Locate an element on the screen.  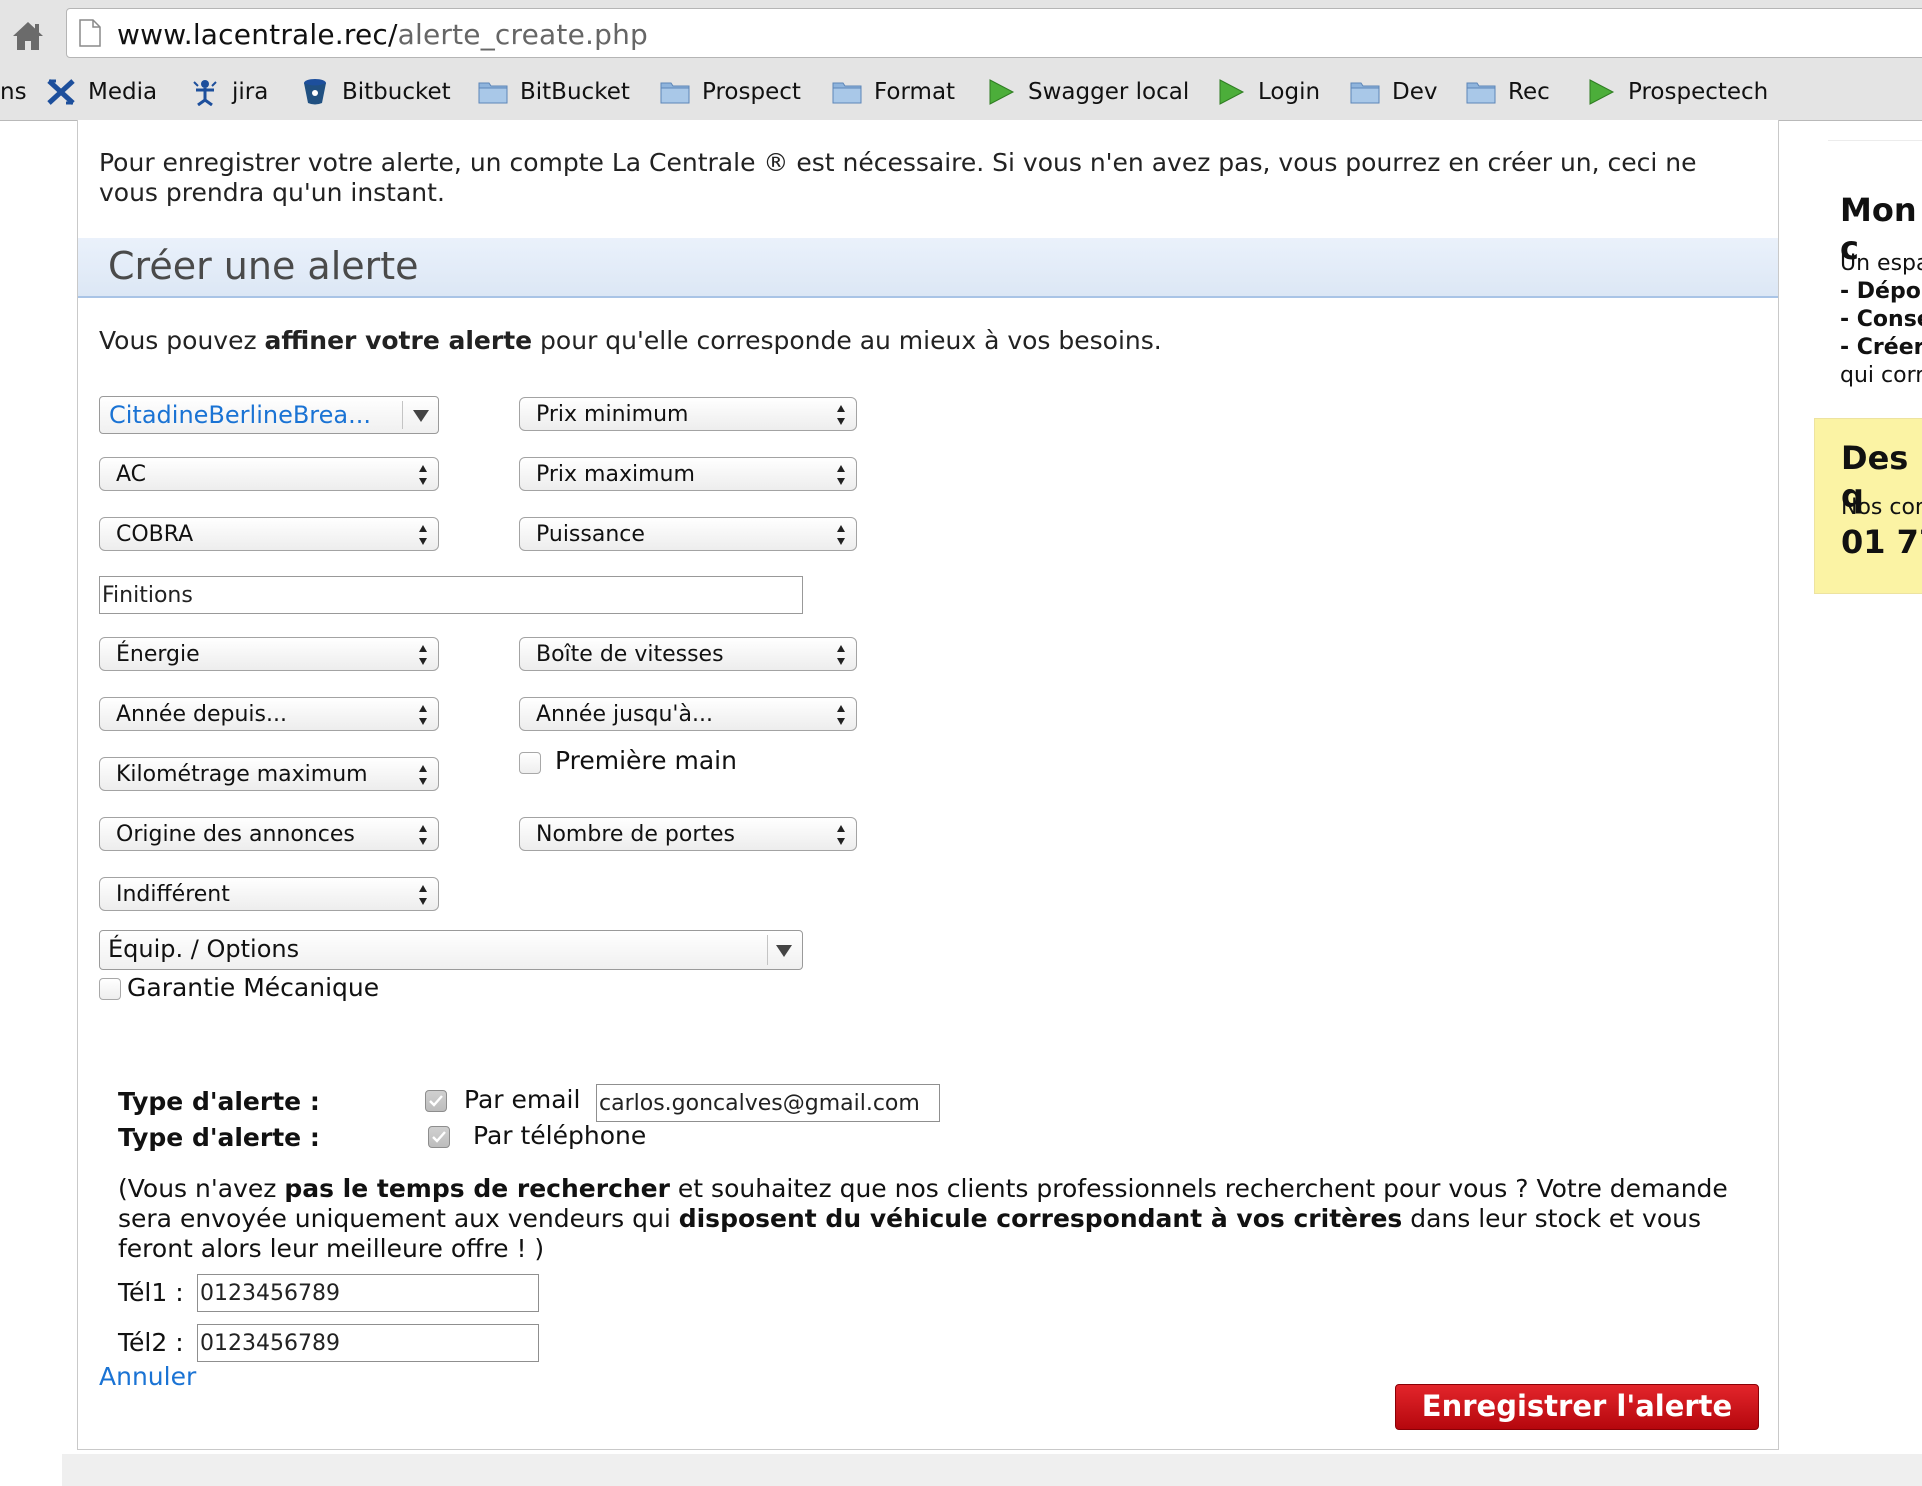
first-hand-label: Première main is located at coordinates (646, 760).